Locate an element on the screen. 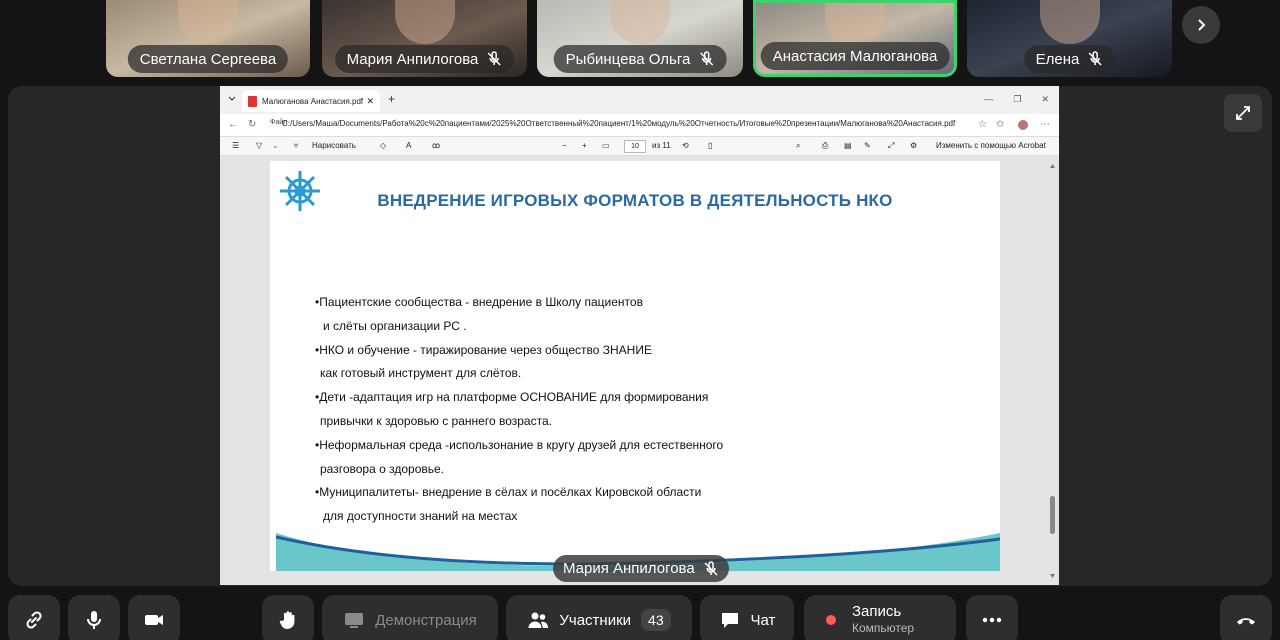 The height and width of the screenshot is (640, 1280). more-icon: ⋯ is located at coordinates (1045, 124).